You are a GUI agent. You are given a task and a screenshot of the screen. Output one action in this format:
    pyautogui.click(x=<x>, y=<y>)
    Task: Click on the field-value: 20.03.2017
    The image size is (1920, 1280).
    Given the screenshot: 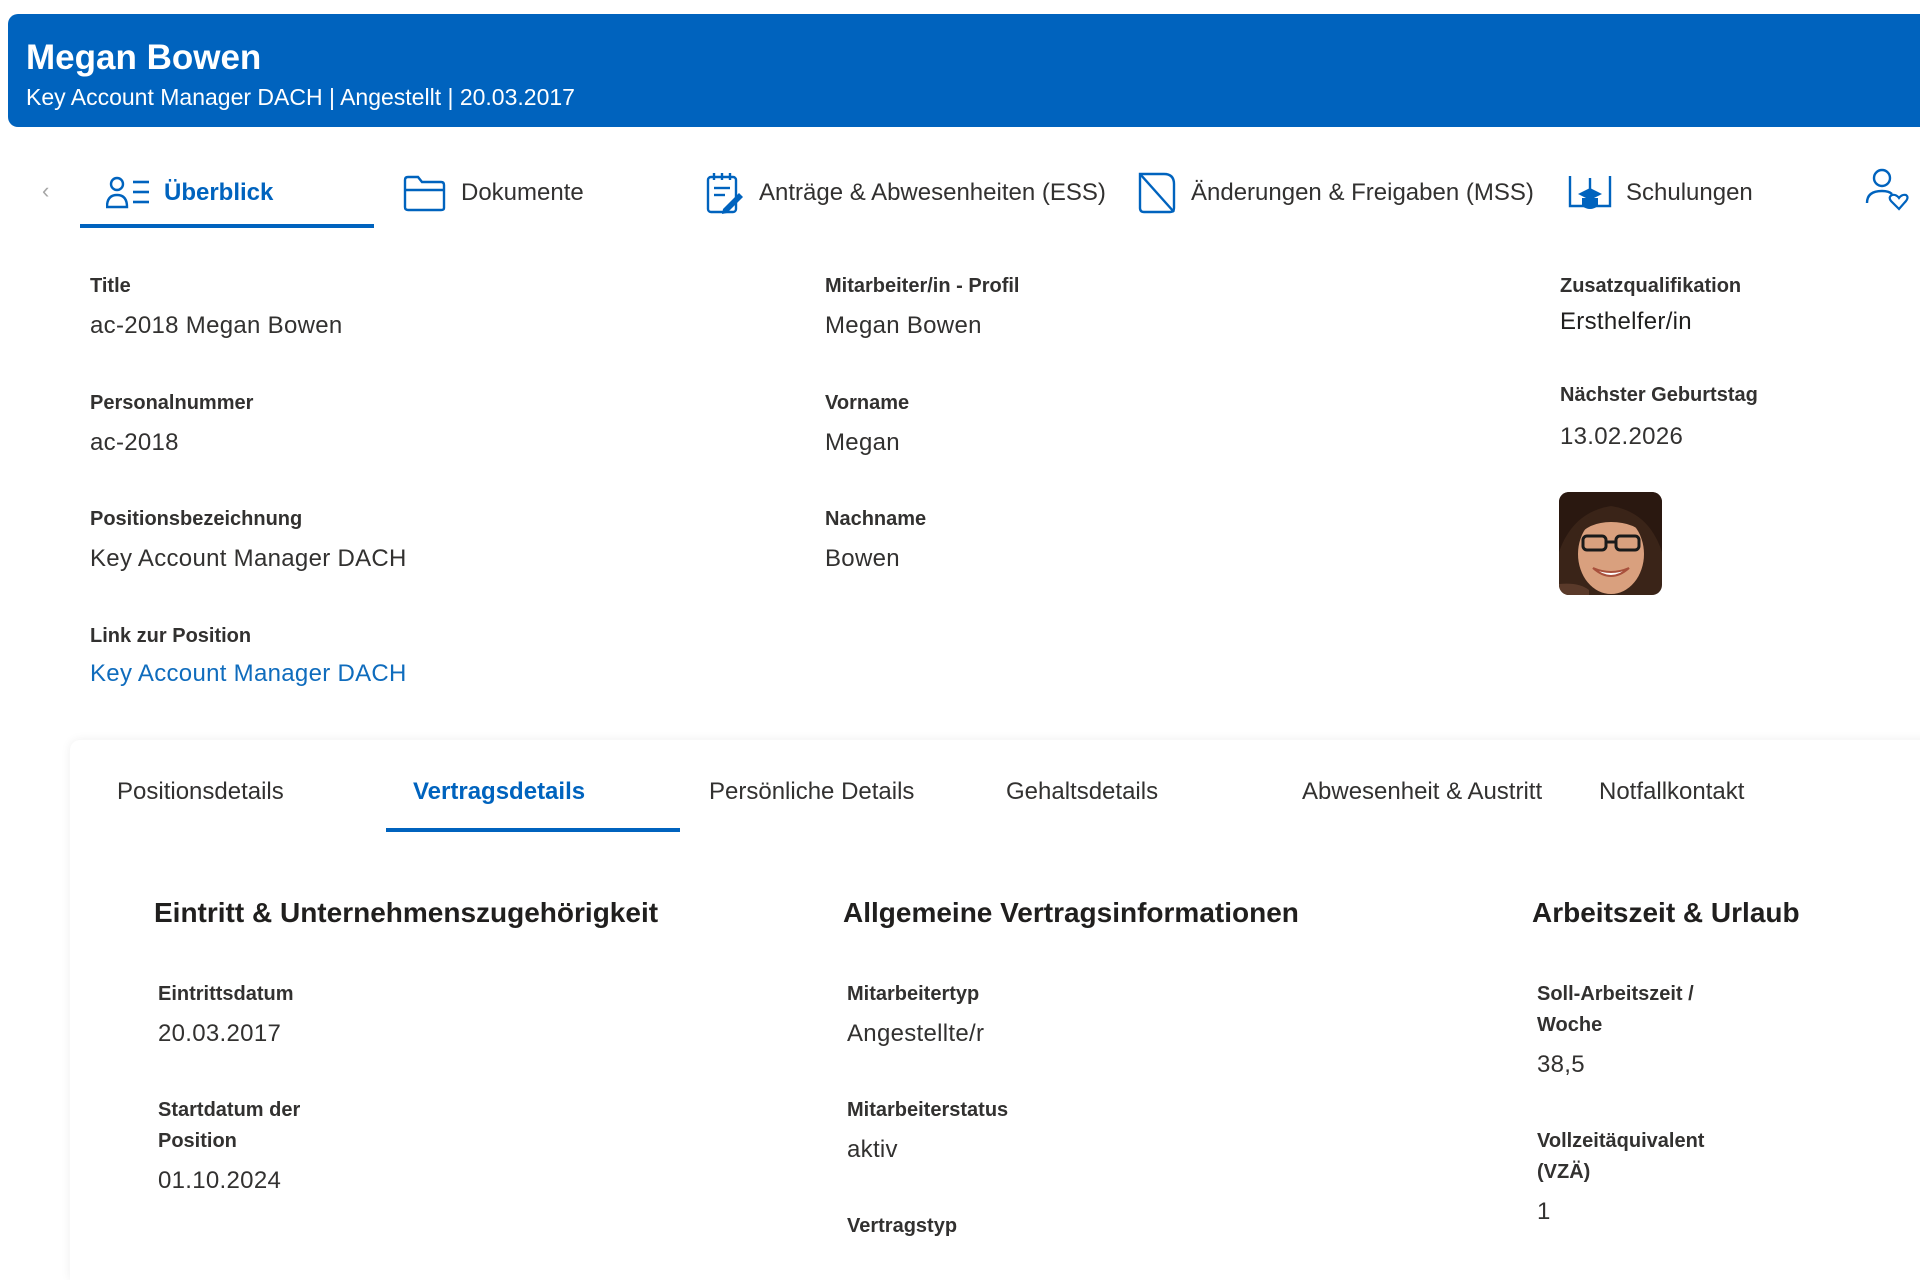 What is the action you would take?
    pyautogui.click(x=220, y=1033)
    